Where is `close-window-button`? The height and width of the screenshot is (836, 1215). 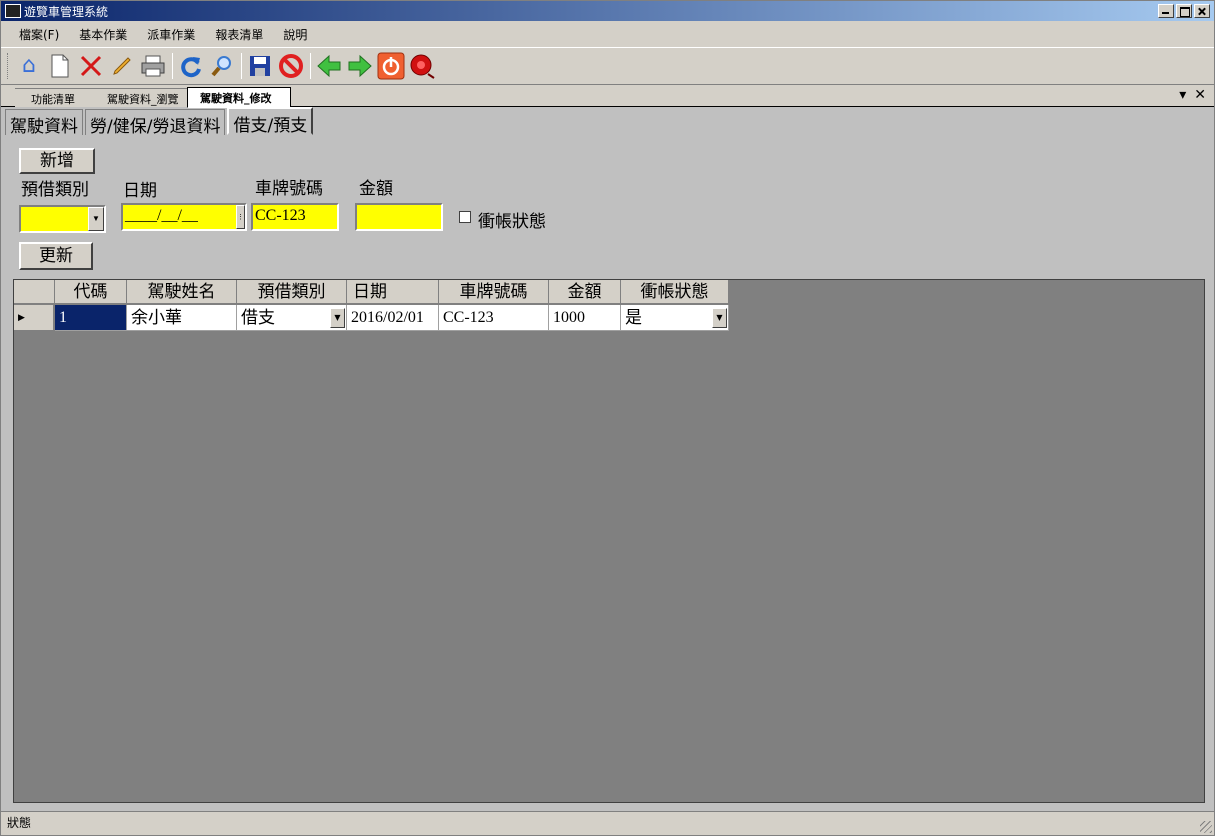 close-window-button is located at coordinates (1202, 11).